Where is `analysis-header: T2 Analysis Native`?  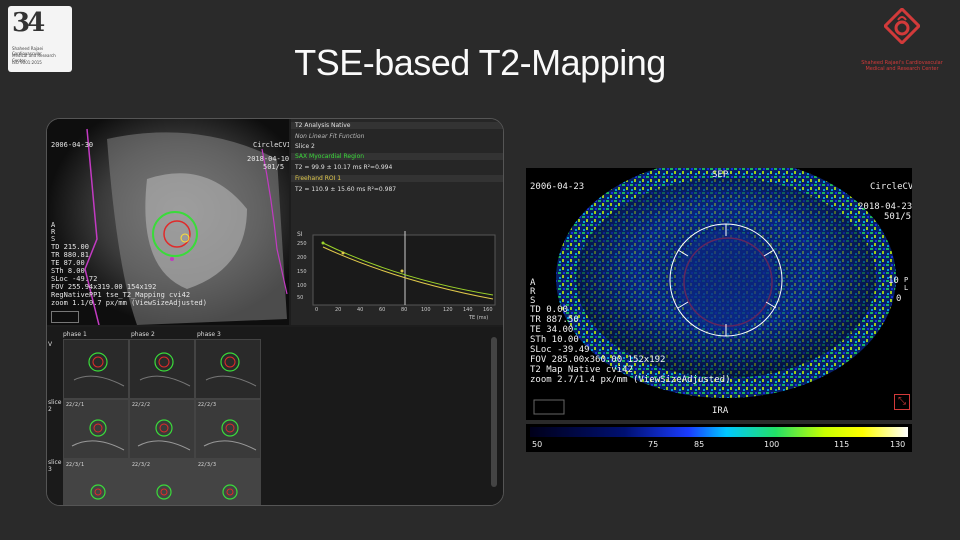 analysis-header: T2 Analysis Native is located at coordinates (397, 125).